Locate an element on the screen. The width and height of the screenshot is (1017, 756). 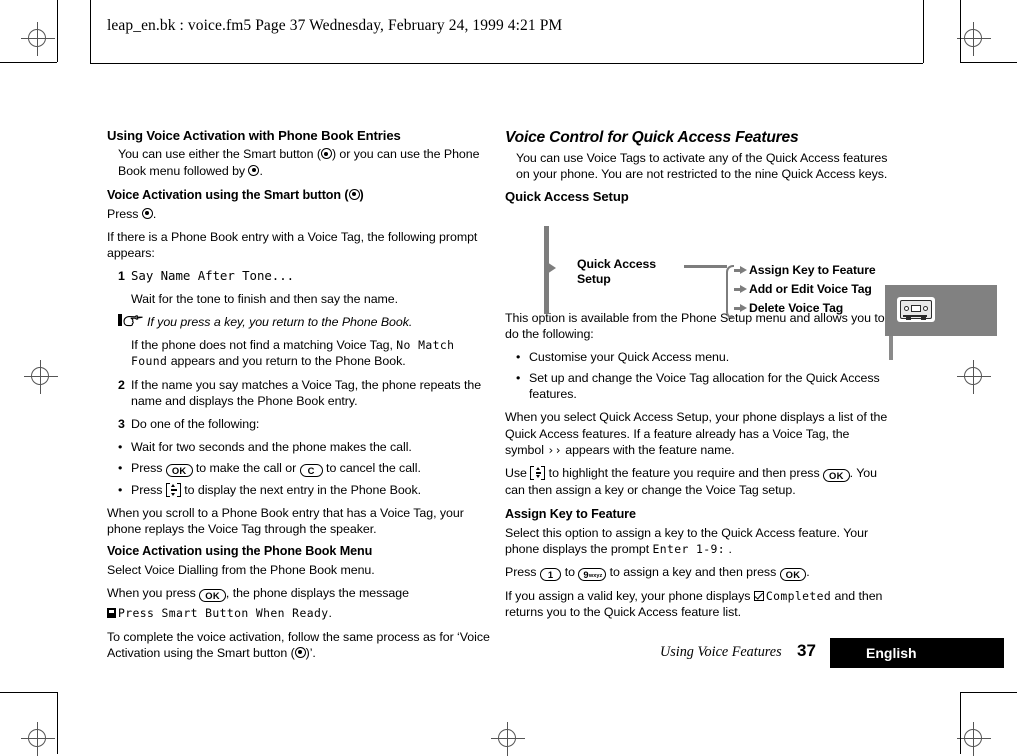
menu-press-post: , the phone displays the message is located at coordinates (317, 593).